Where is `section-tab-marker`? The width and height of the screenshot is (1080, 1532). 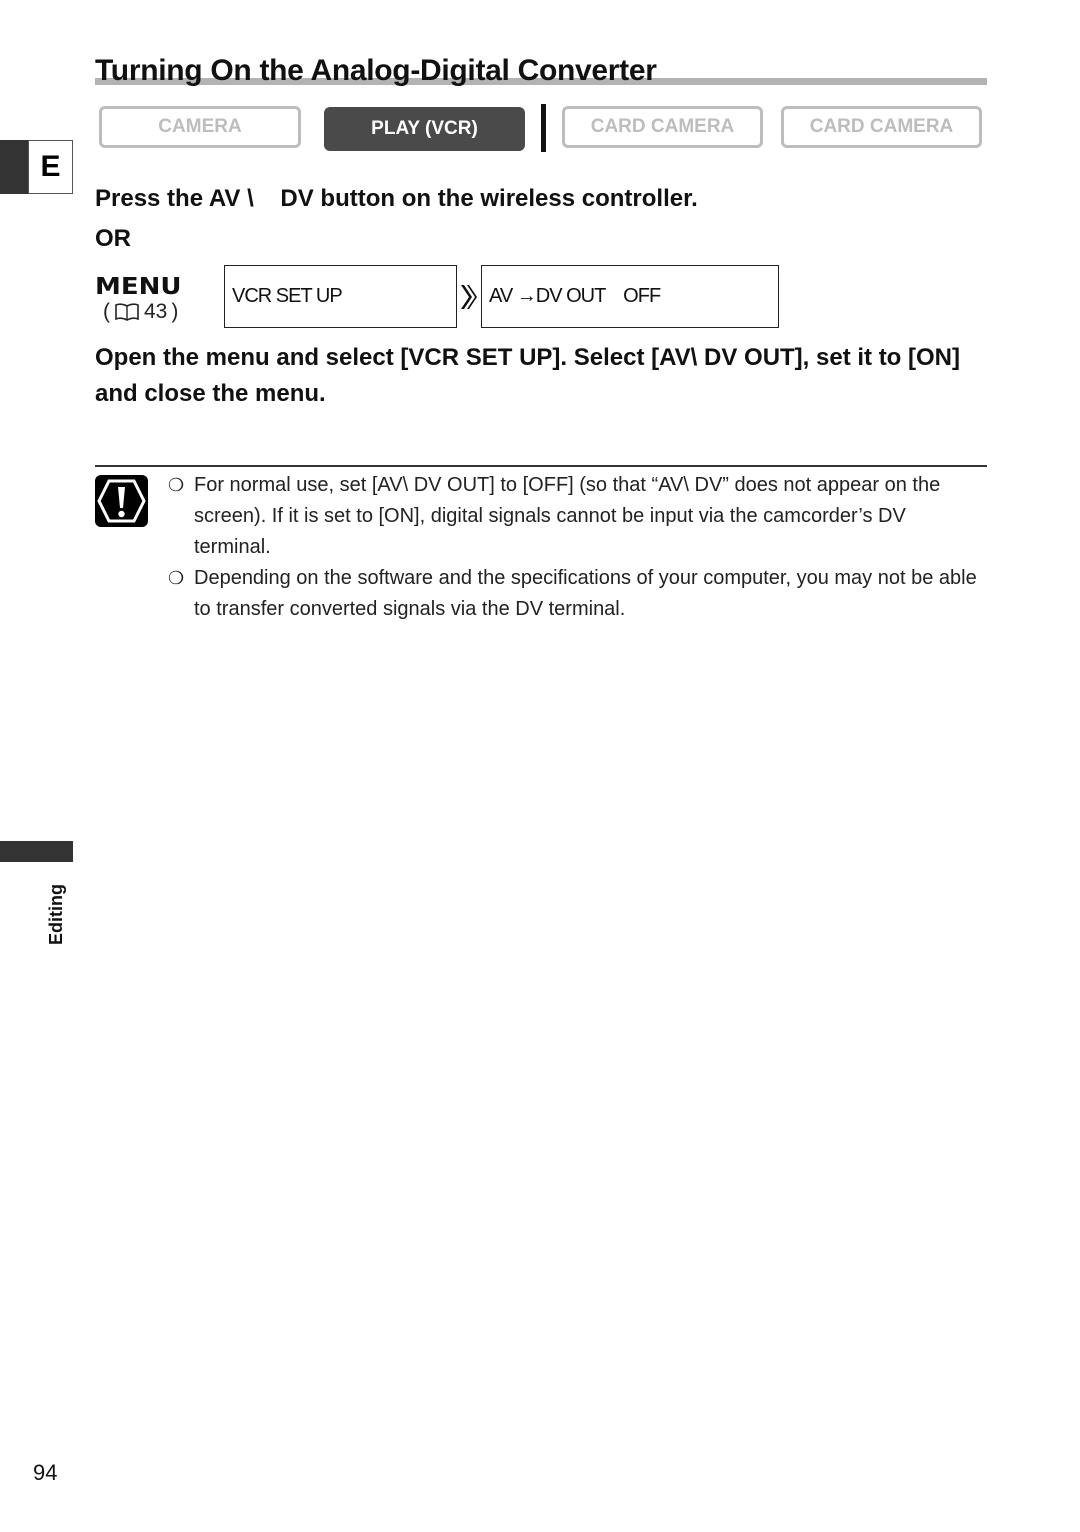
section-tab-marker is located at coordinates (36, 851).